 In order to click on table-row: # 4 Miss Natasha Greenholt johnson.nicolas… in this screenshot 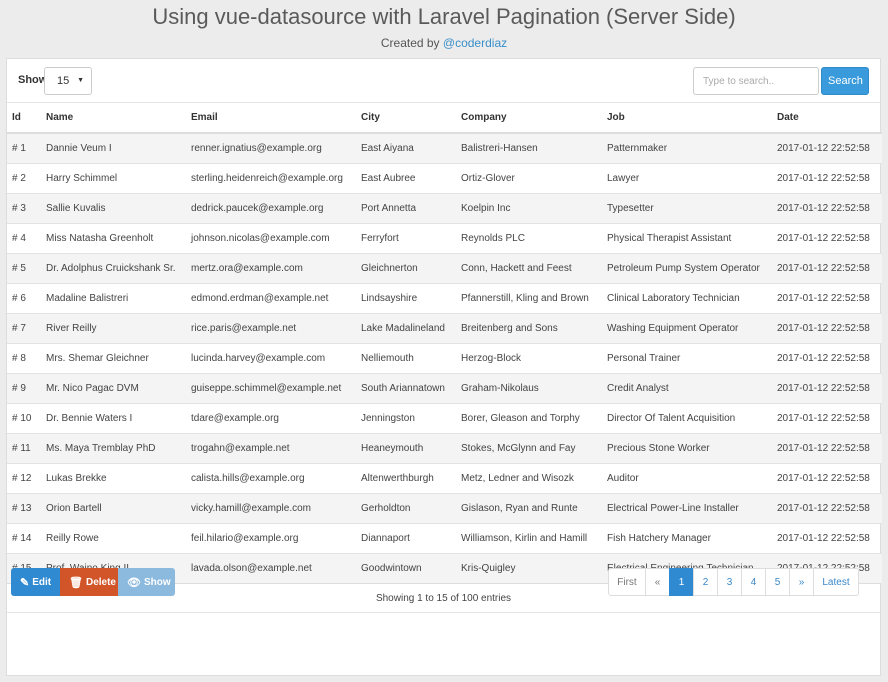, I will do `click(444, 237)`.